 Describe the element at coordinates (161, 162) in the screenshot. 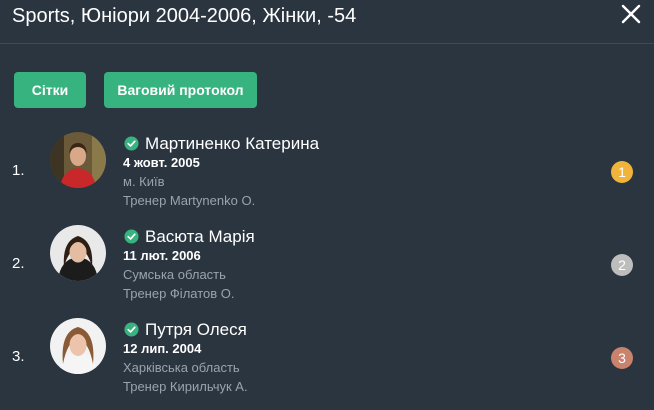

I see `birth-date: 4 жовт. 2005` at that location.